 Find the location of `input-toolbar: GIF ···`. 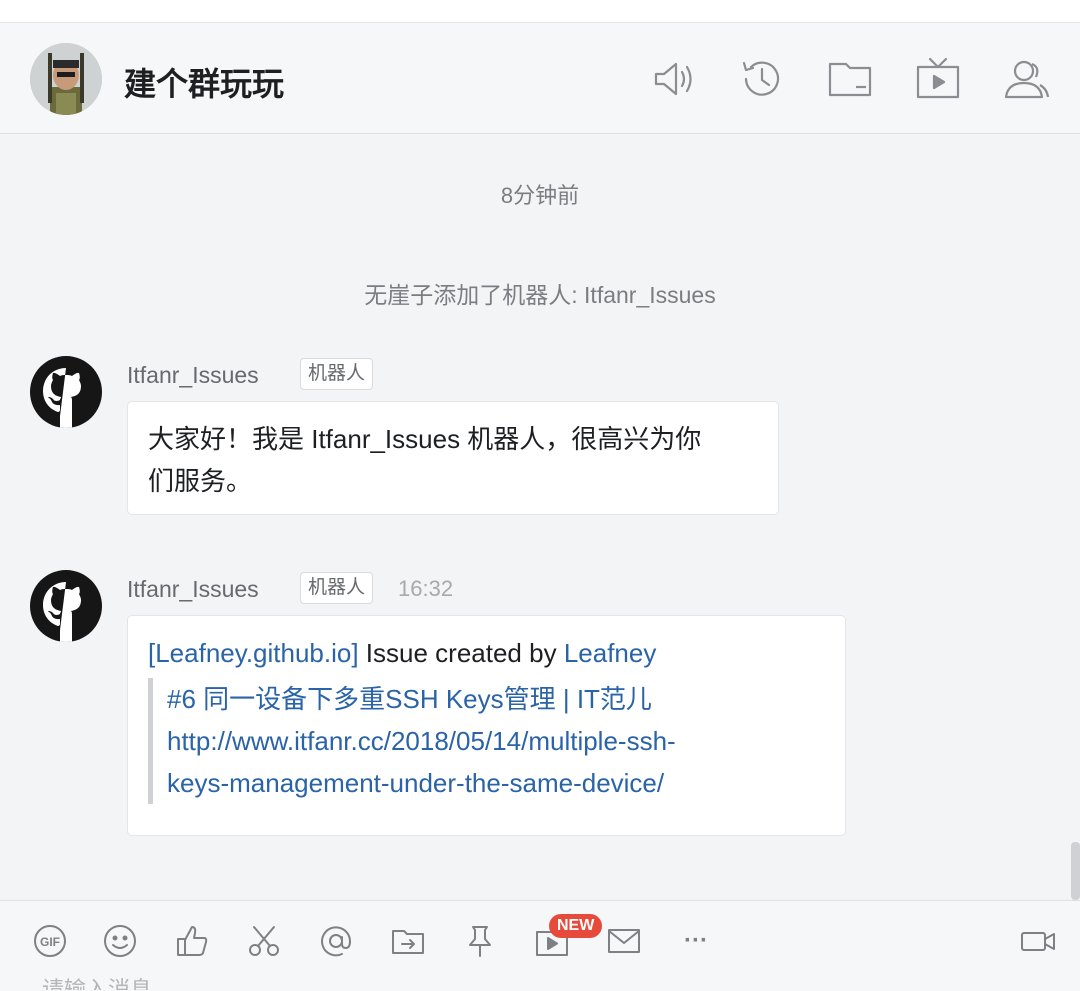

input-toolbar: GIF ··· is located at coordinates (540, 945).